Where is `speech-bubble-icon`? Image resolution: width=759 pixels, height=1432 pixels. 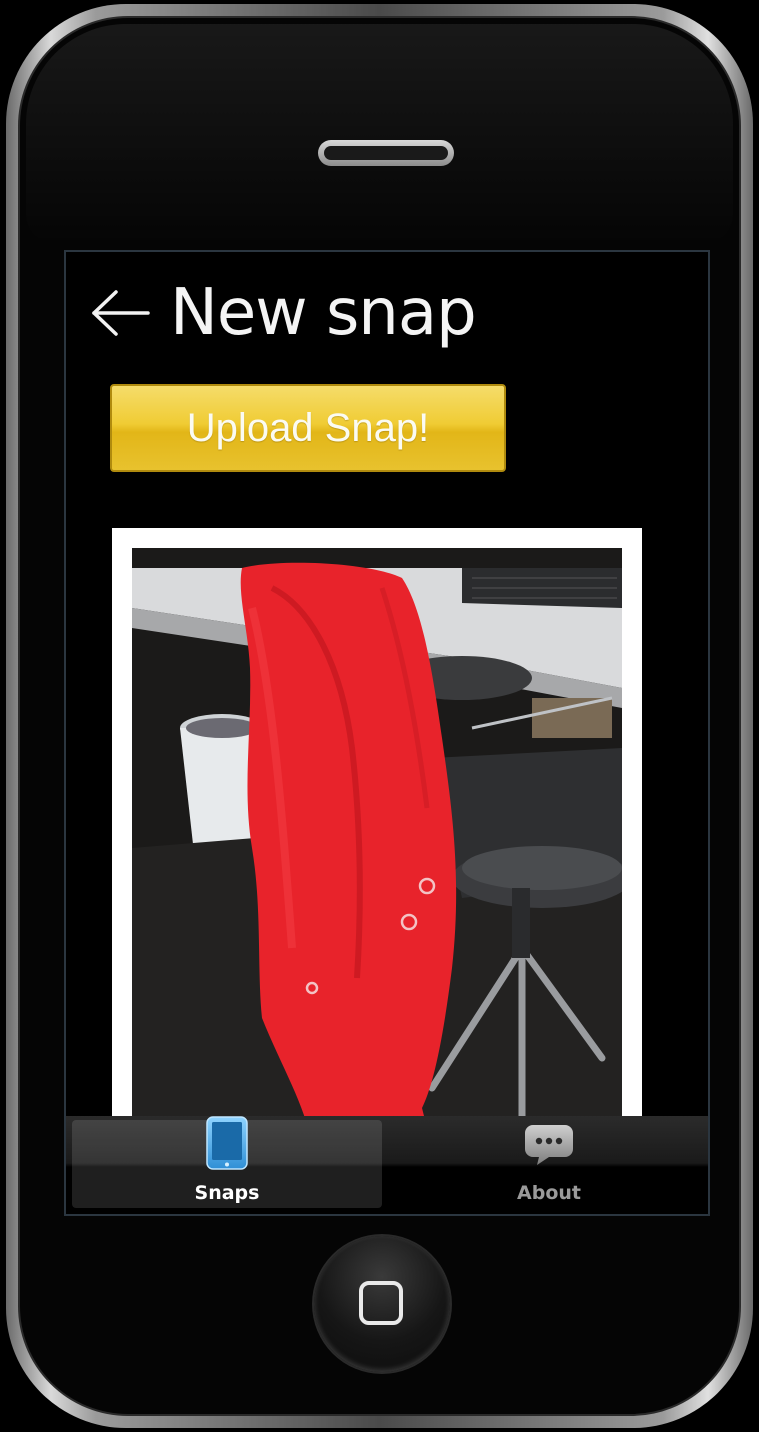 speech-bubble-icon is located at coordinates (549, 1146).